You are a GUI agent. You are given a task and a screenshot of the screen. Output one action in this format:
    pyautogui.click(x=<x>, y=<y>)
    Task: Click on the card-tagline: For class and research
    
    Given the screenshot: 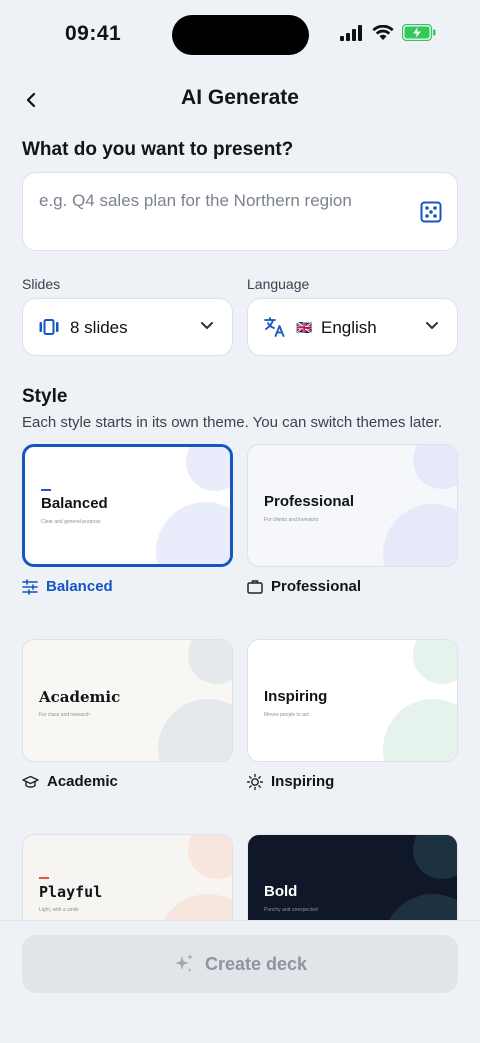 What is the action you would take?
    pyautogui.click(x=64, y=715)
    